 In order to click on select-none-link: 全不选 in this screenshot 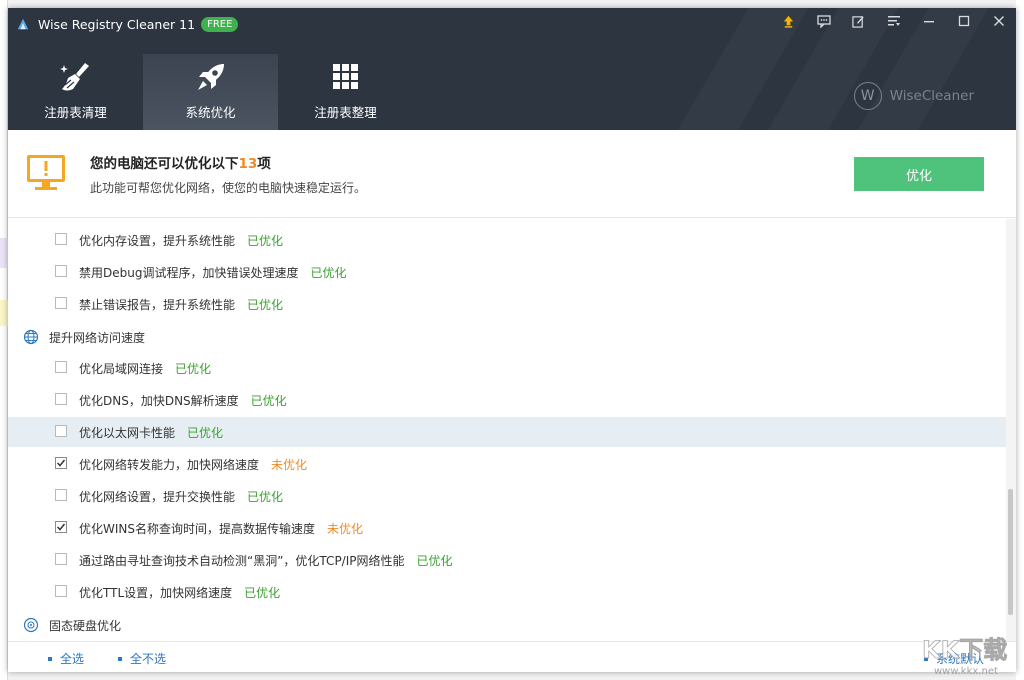, I will do `click(142, 658)`.